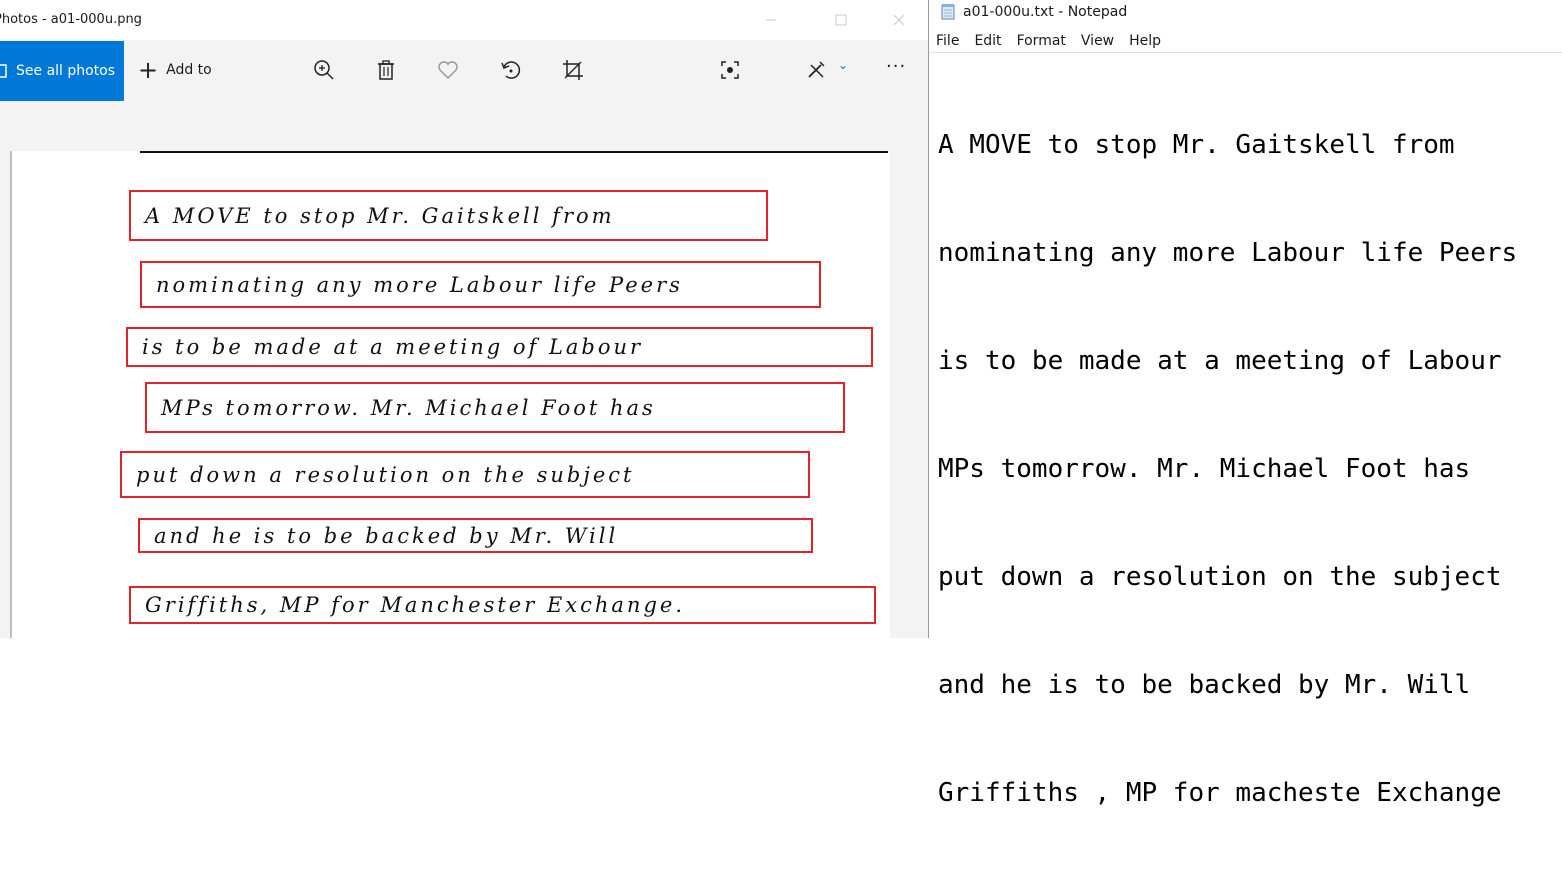  I want to click on handwritten-line: MPs tomorrow. Mr. Michael Foot has, so click(408, 407).